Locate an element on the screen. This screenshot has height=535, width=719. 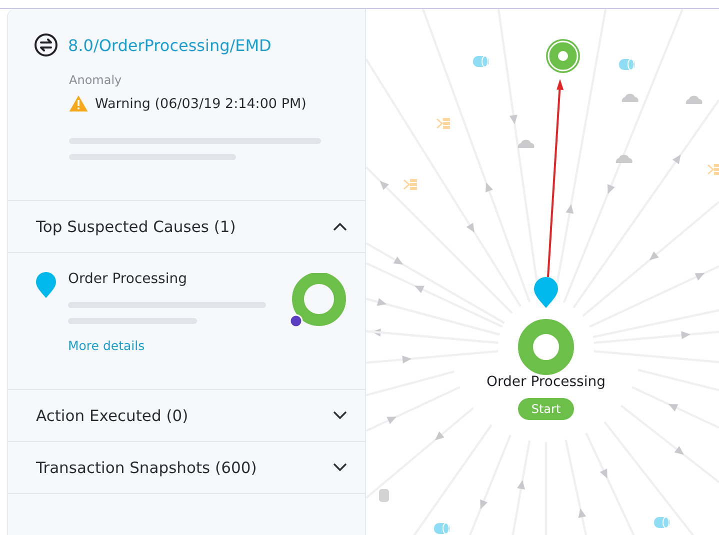
warning-text: Warning (06/03/19 2:14:00 PM) is located at coordinates (200, 104).